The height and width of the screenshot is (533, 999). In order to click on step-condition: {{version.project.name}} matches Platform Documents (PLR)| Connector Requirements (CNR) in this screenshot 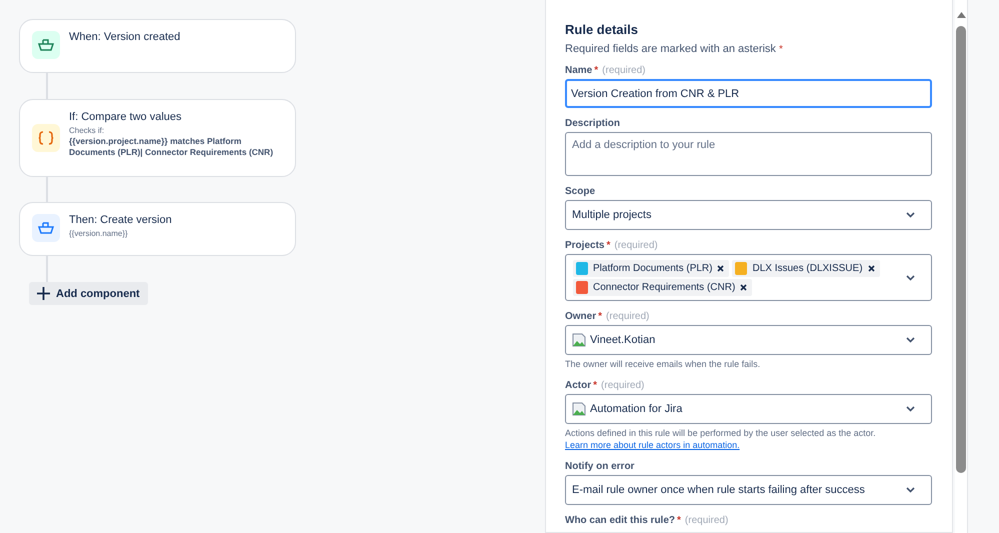, I will do `click(171, 147)`.